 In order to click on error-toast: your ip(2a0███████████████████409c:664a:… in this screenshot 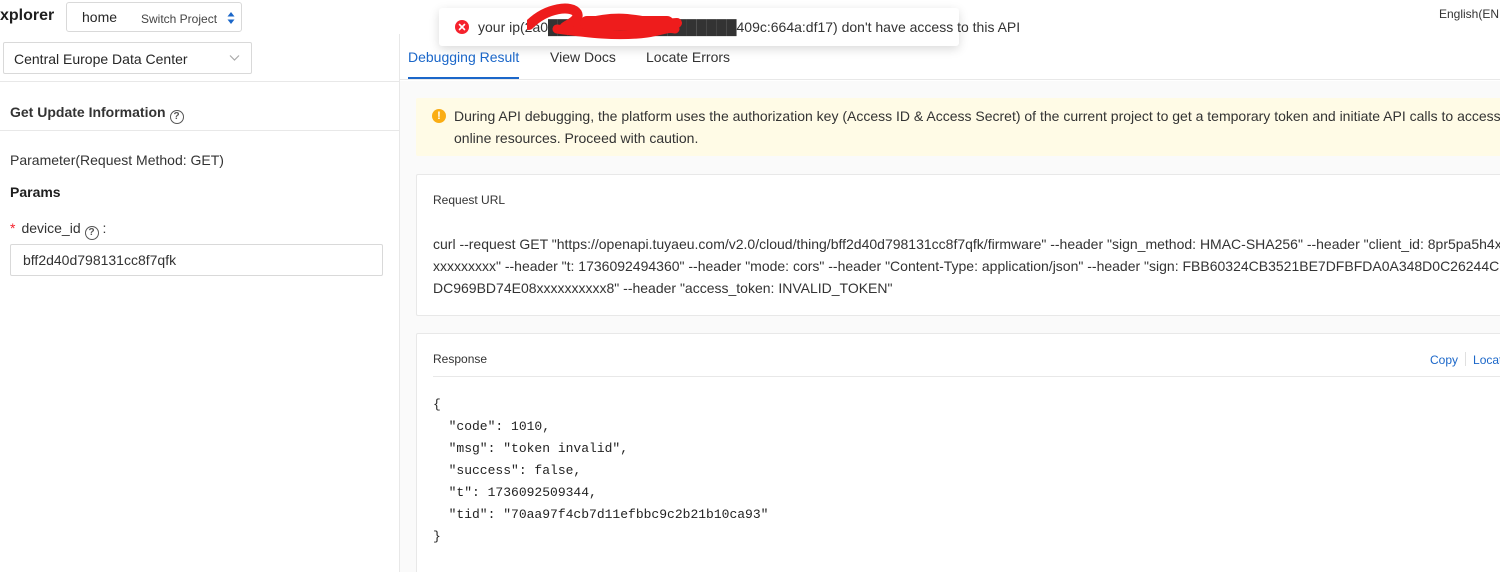, I will do `click(729, 27)`.